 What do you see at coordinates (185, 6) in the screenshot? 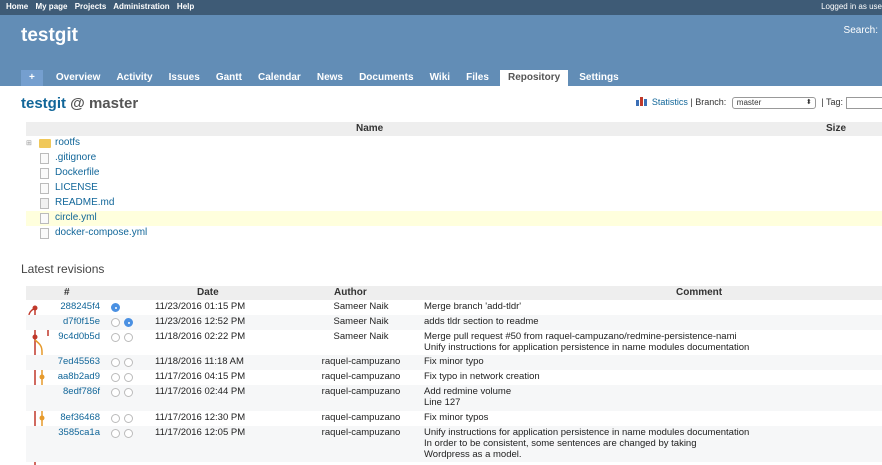
I see `top-link-help: Help` at bounding box center [185, 6].